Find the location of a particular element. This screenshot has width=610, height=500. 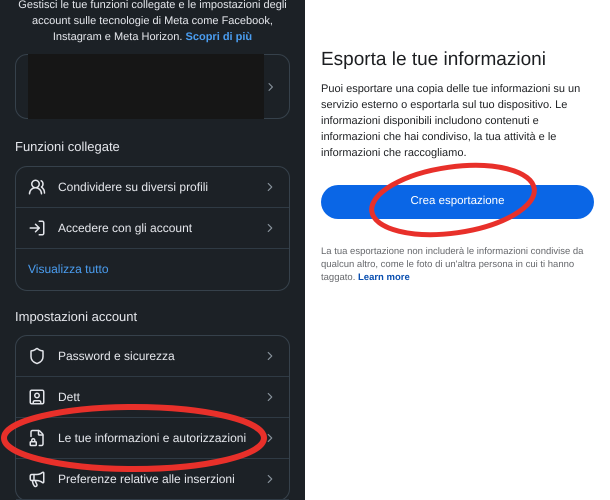

learn-more-link: Scopri di più is located at coordinates (219, 37).